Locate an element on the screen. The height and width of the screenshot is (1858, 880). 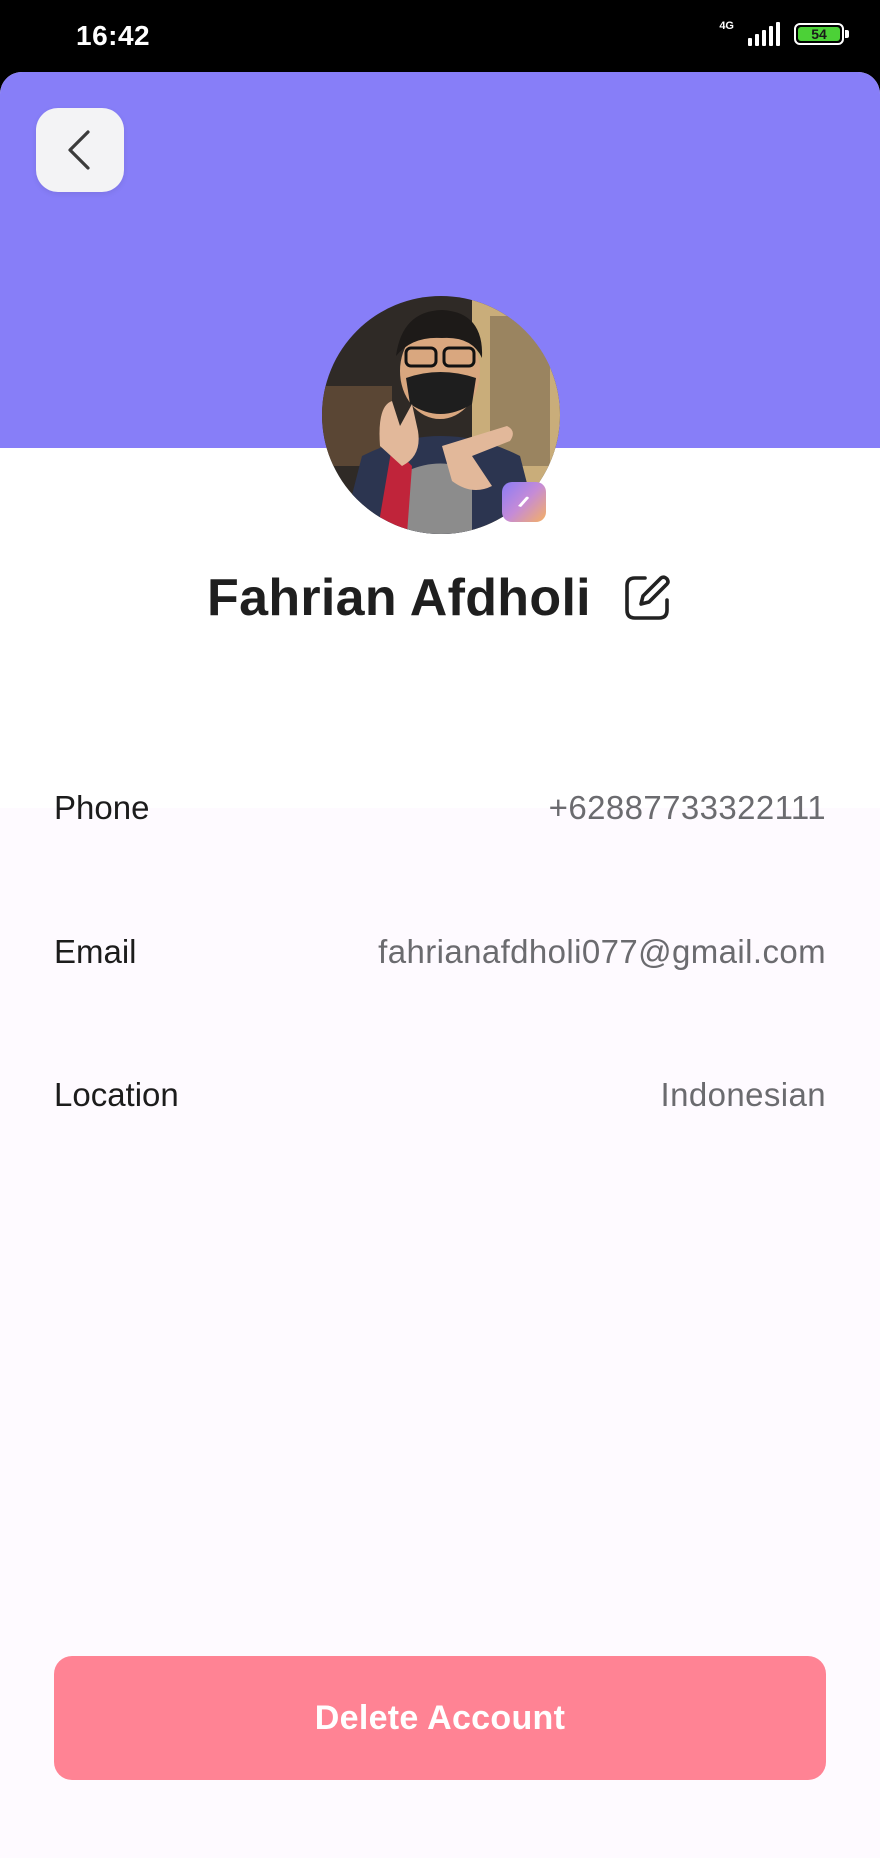
phone-value: +62887733322111 is located at coordinates (687, 807).